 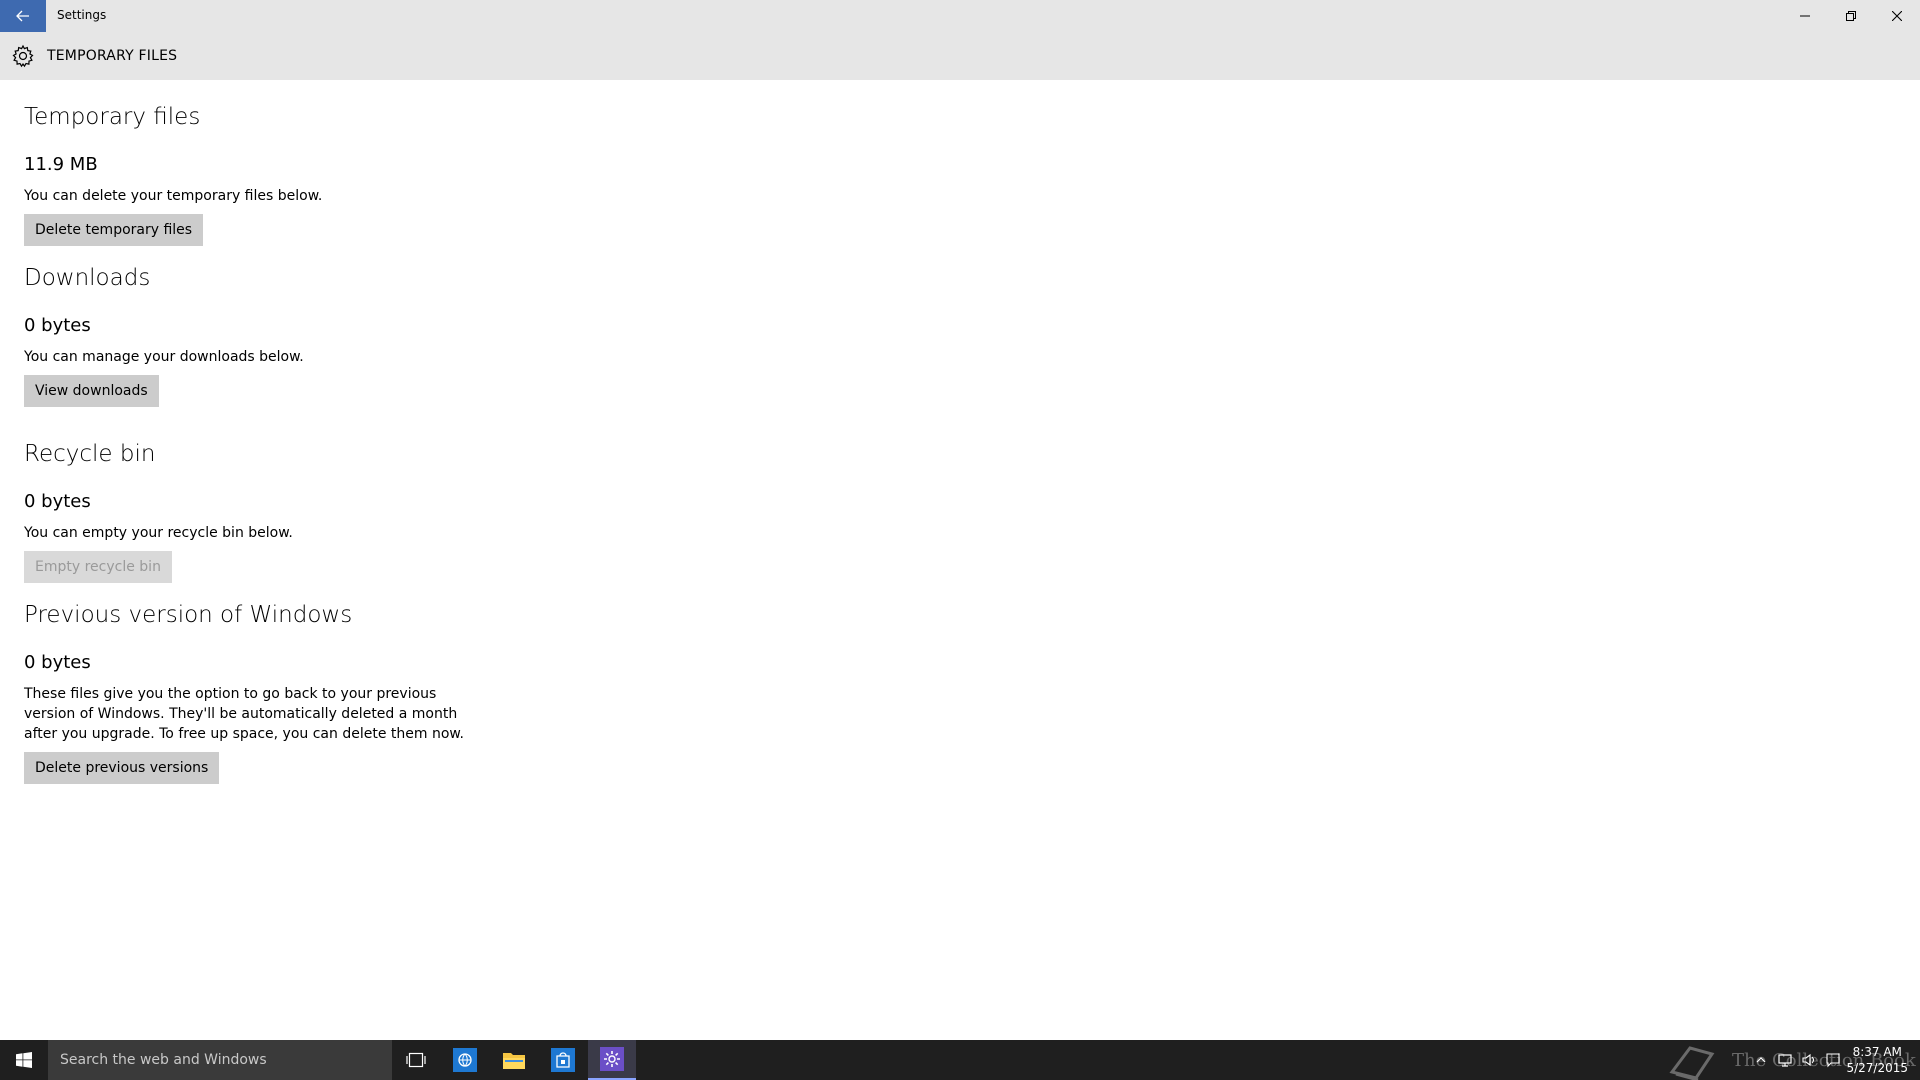 What do you see at coordinates (114, 230) in the screenshot?
I see `delete-temporary-files-button: Delete temporary files` at bounding box center [114, 230].